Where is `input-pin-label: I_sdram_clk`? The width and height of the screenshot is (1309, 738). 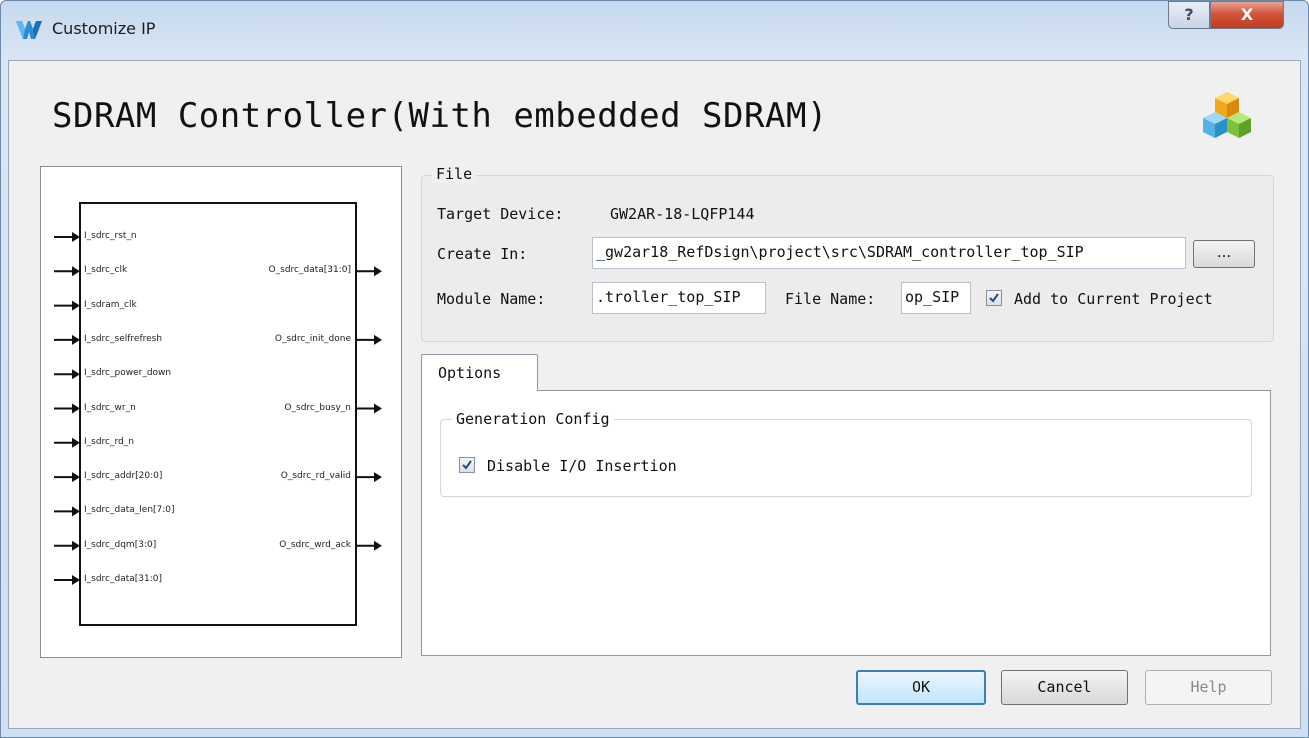 input-pin-label: I_sdram_clk is located at coordinates (110, 304).